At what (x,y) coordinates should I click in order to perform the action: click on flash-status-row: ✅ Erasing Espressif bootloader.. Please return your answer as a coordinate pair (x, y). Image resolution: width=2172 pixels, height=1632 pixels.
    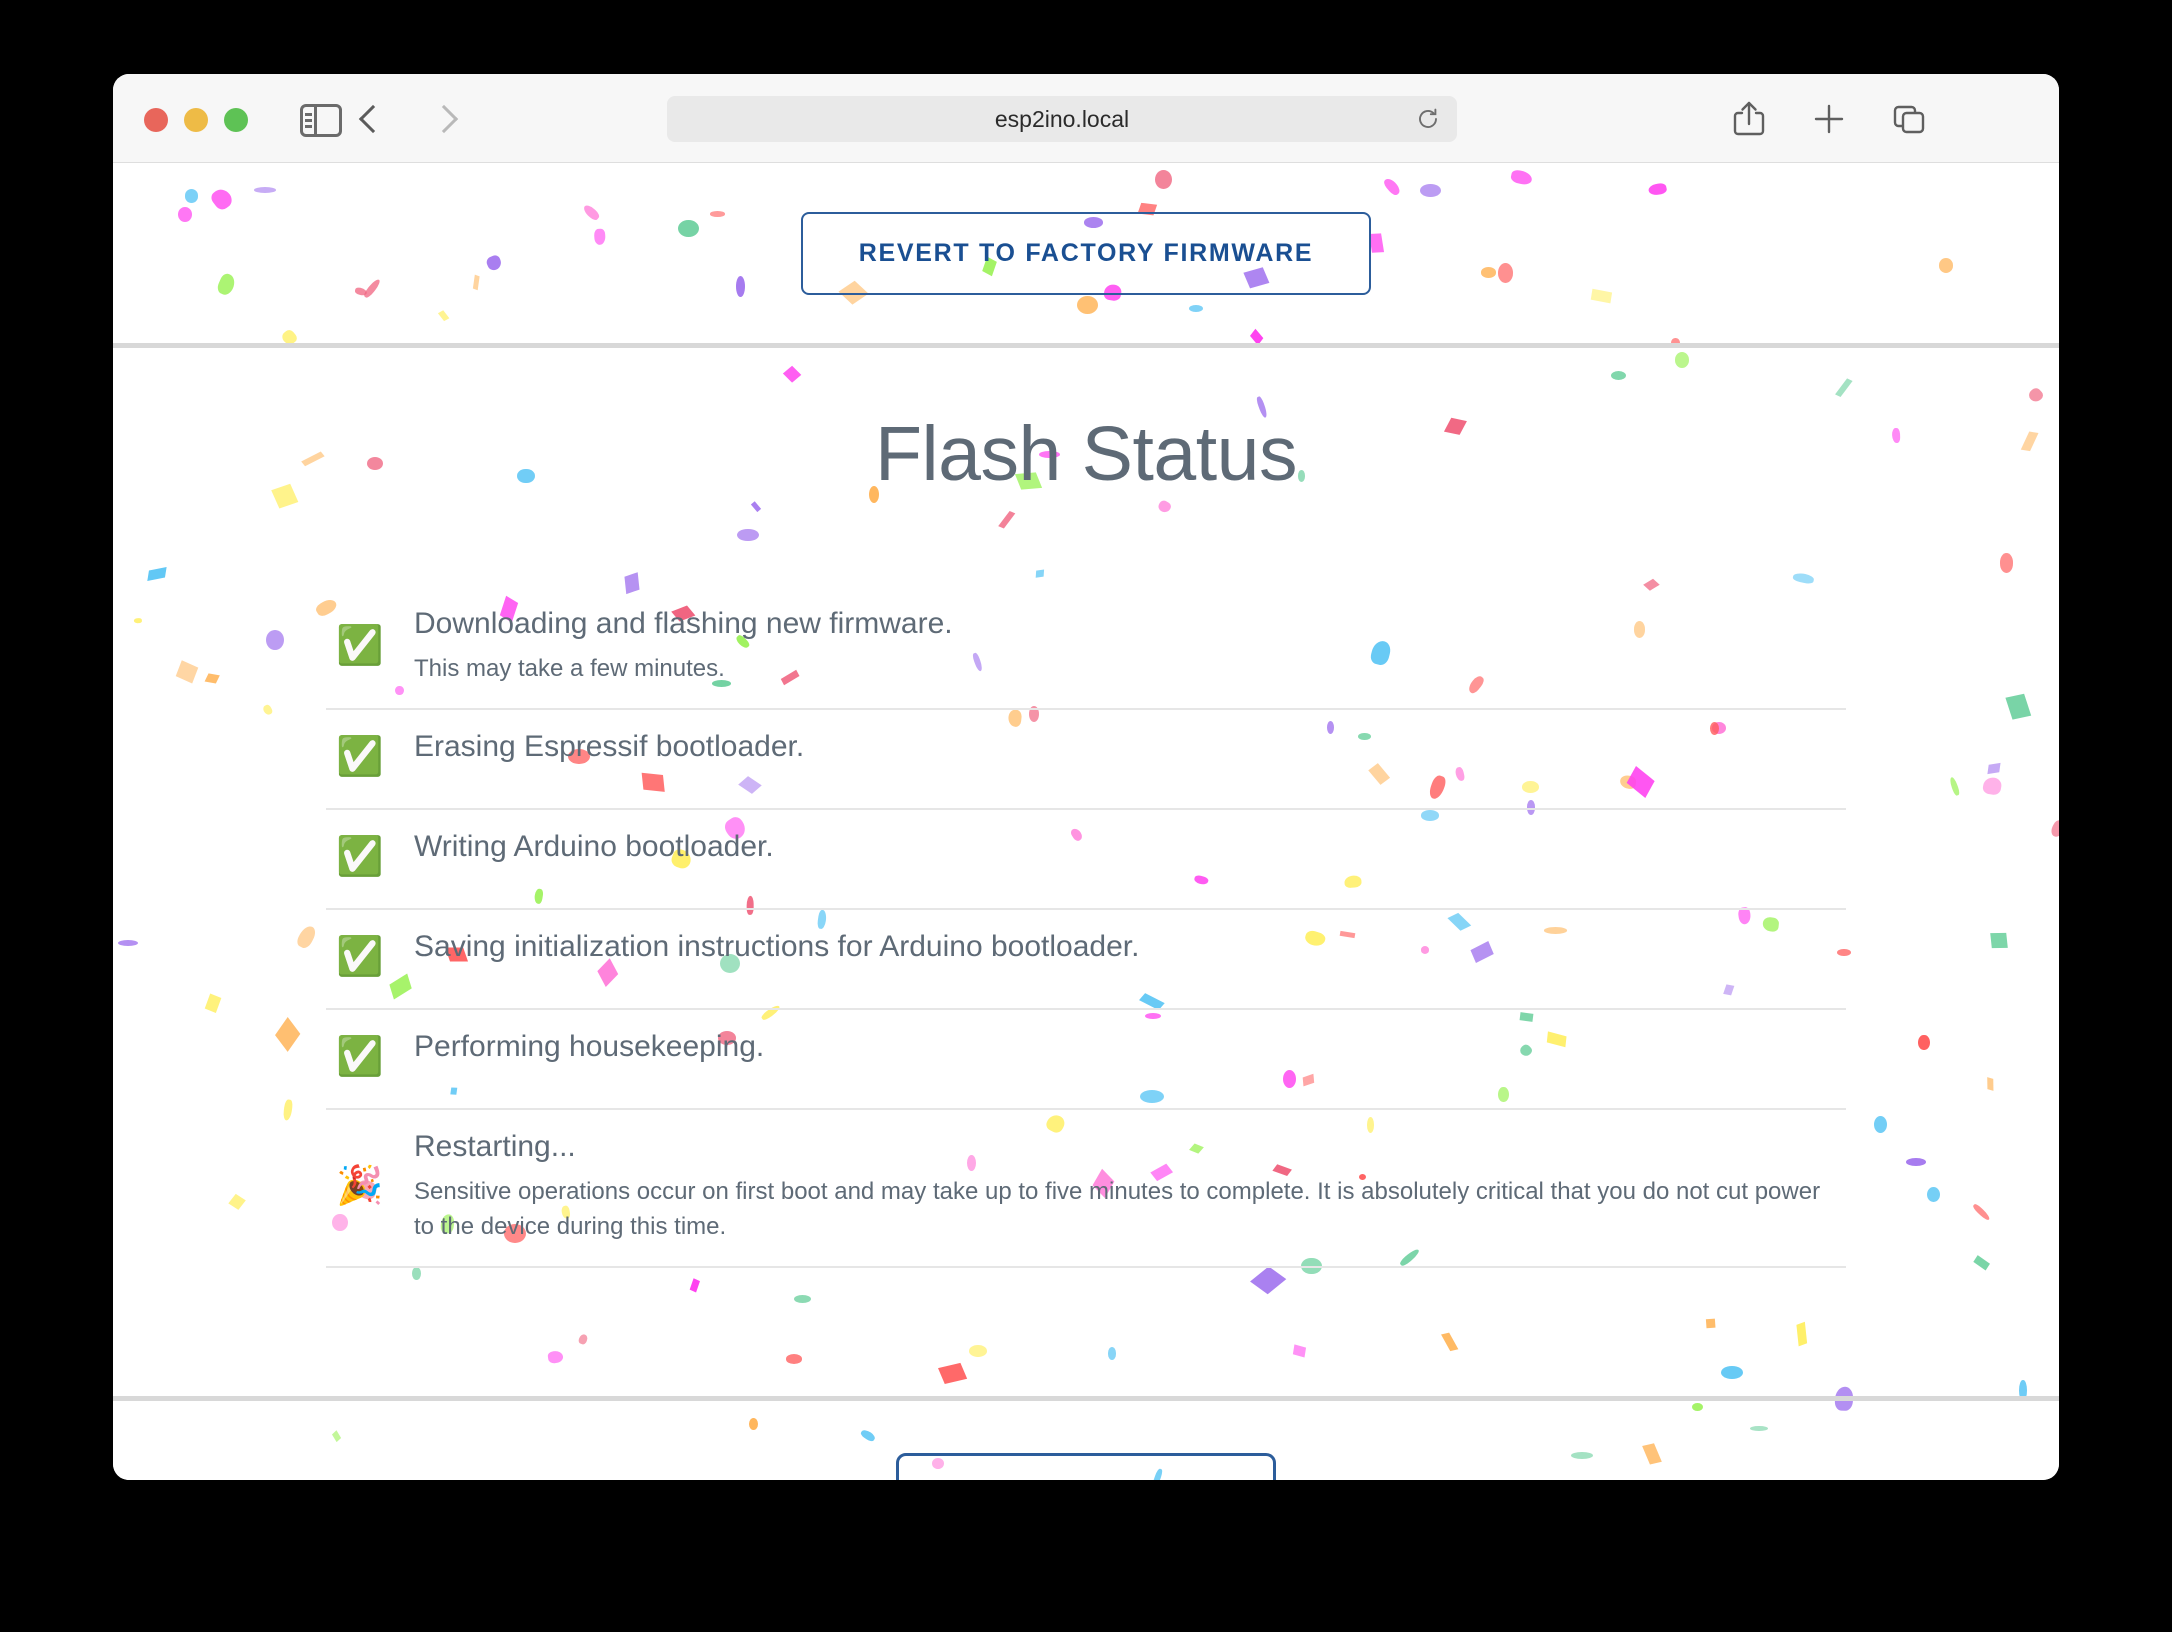
    Looking at the image, I should click on (1086, 760).